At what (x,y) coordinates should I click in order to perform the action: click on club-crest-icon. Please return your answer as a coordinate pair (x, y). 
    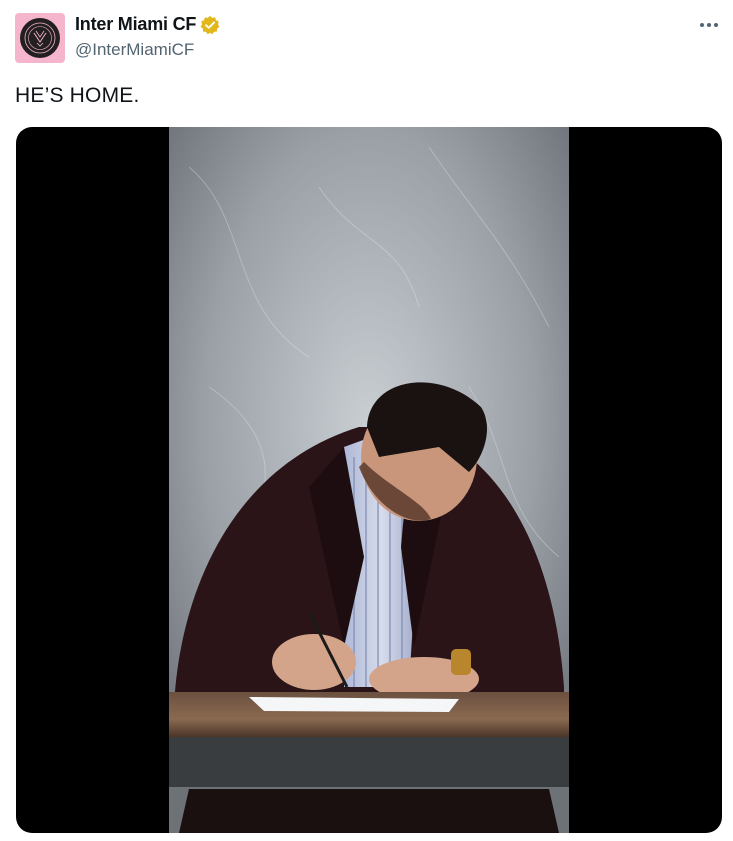
    Looking at the image, I should click on (40, 38).